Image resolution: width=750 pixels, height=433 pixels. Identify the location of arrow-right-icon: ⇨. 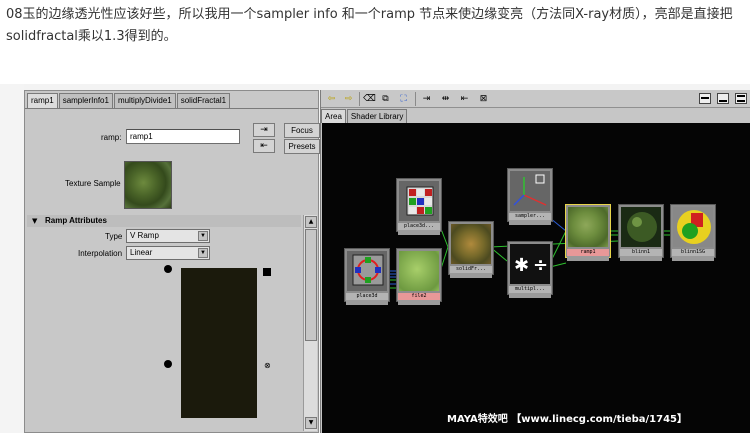
(348, 99).